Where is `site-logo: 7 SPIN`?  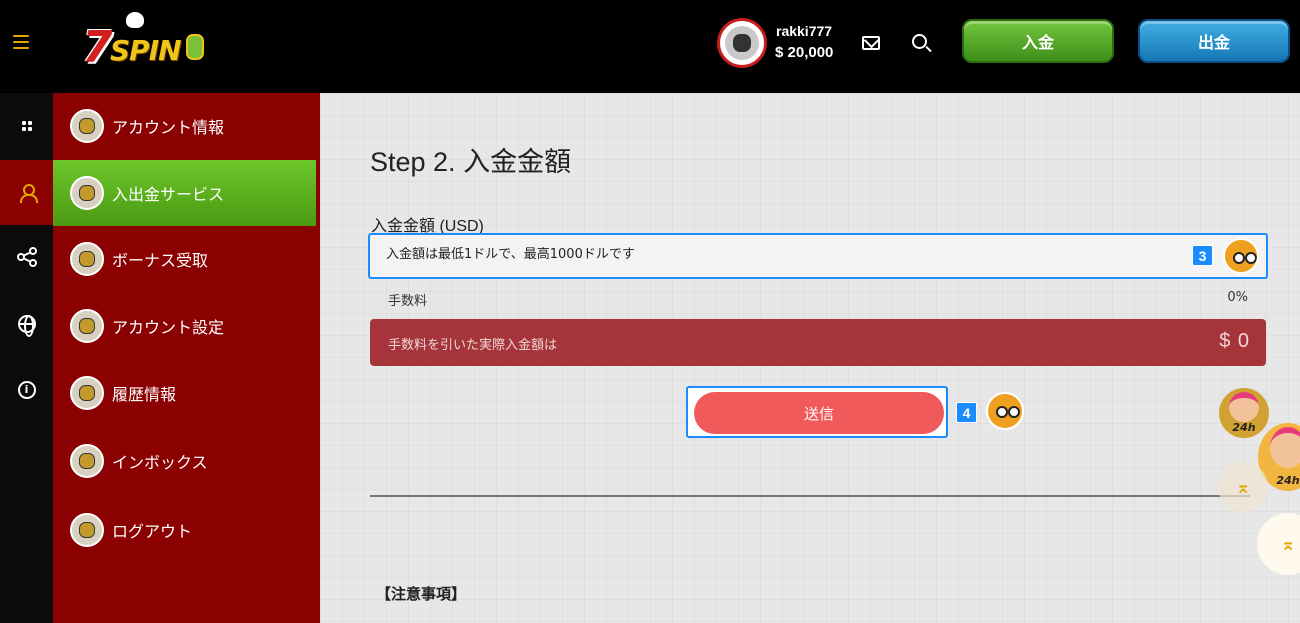
site-logo: 7 SPIN is located at coordinates (139, 42).